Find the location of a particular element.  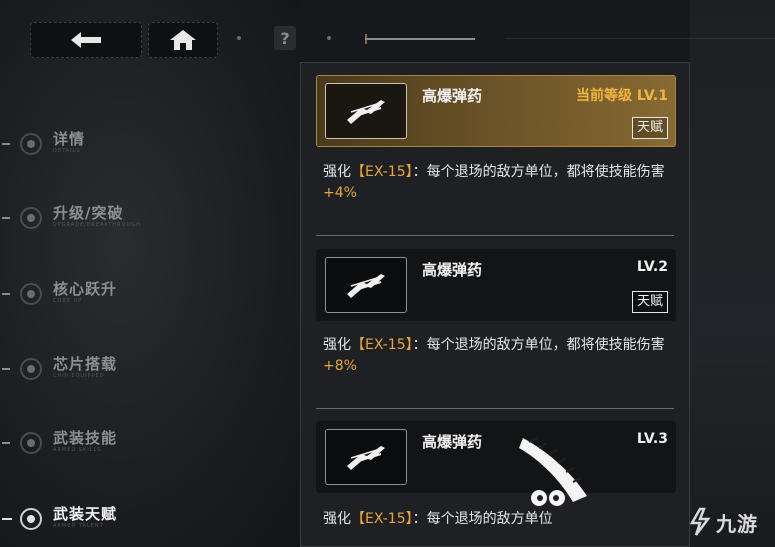

talent-card: 高爆弹药 当前等级 LV.1 天赋 is located at coordinates (496, 111).